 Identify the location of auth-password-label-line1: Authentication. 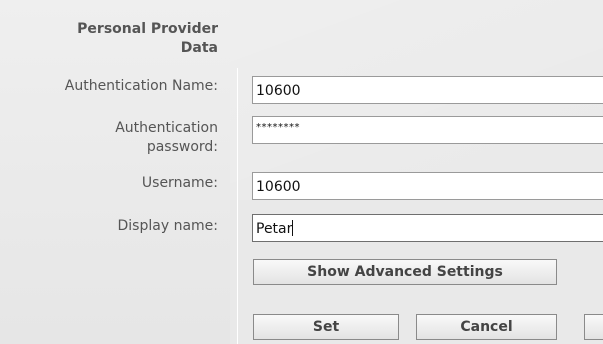
(166, 128).